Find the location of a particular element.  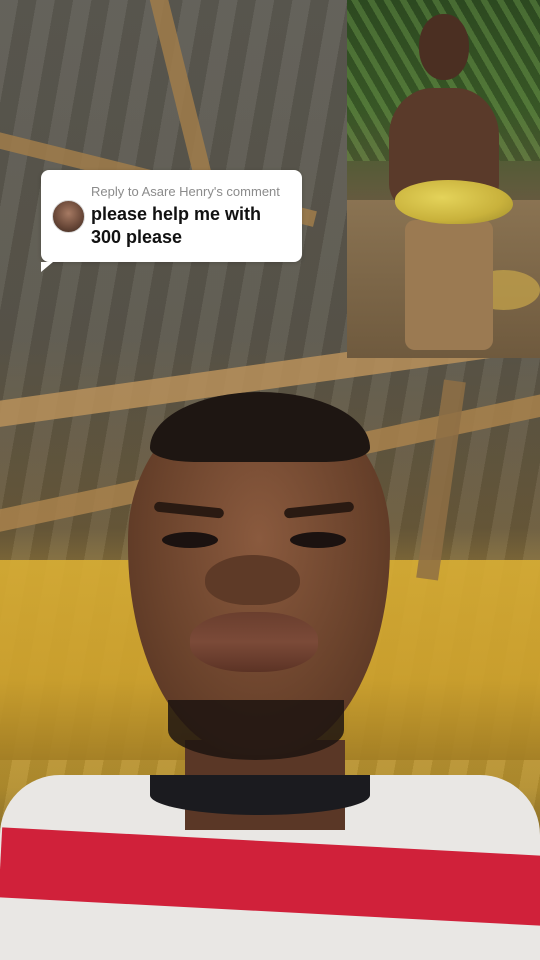

hair is located at coordinates (260, 427).